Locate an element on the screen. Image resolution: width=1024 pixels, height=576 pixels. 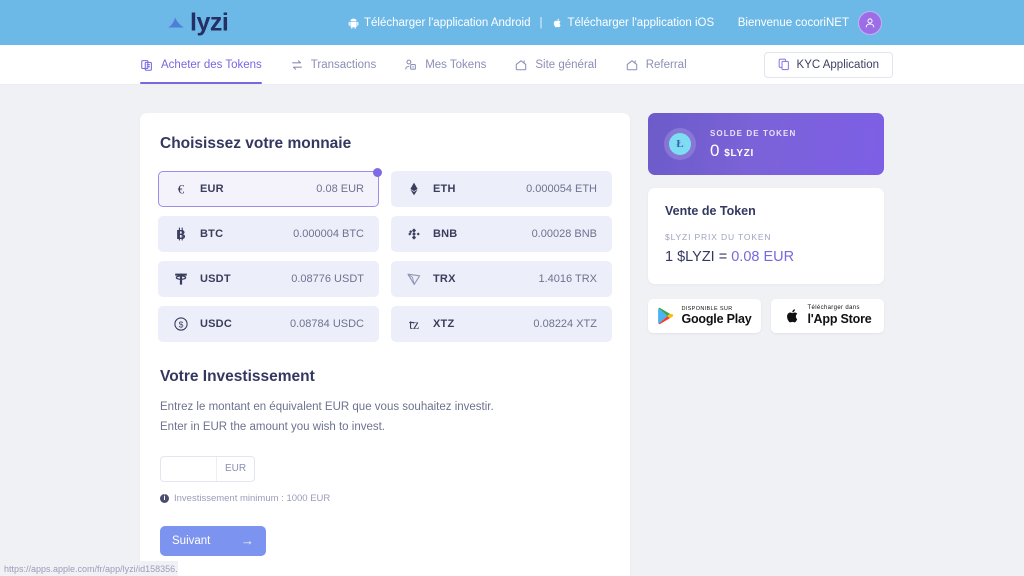
currency-code: TRX is located at coordinates (444, 279).